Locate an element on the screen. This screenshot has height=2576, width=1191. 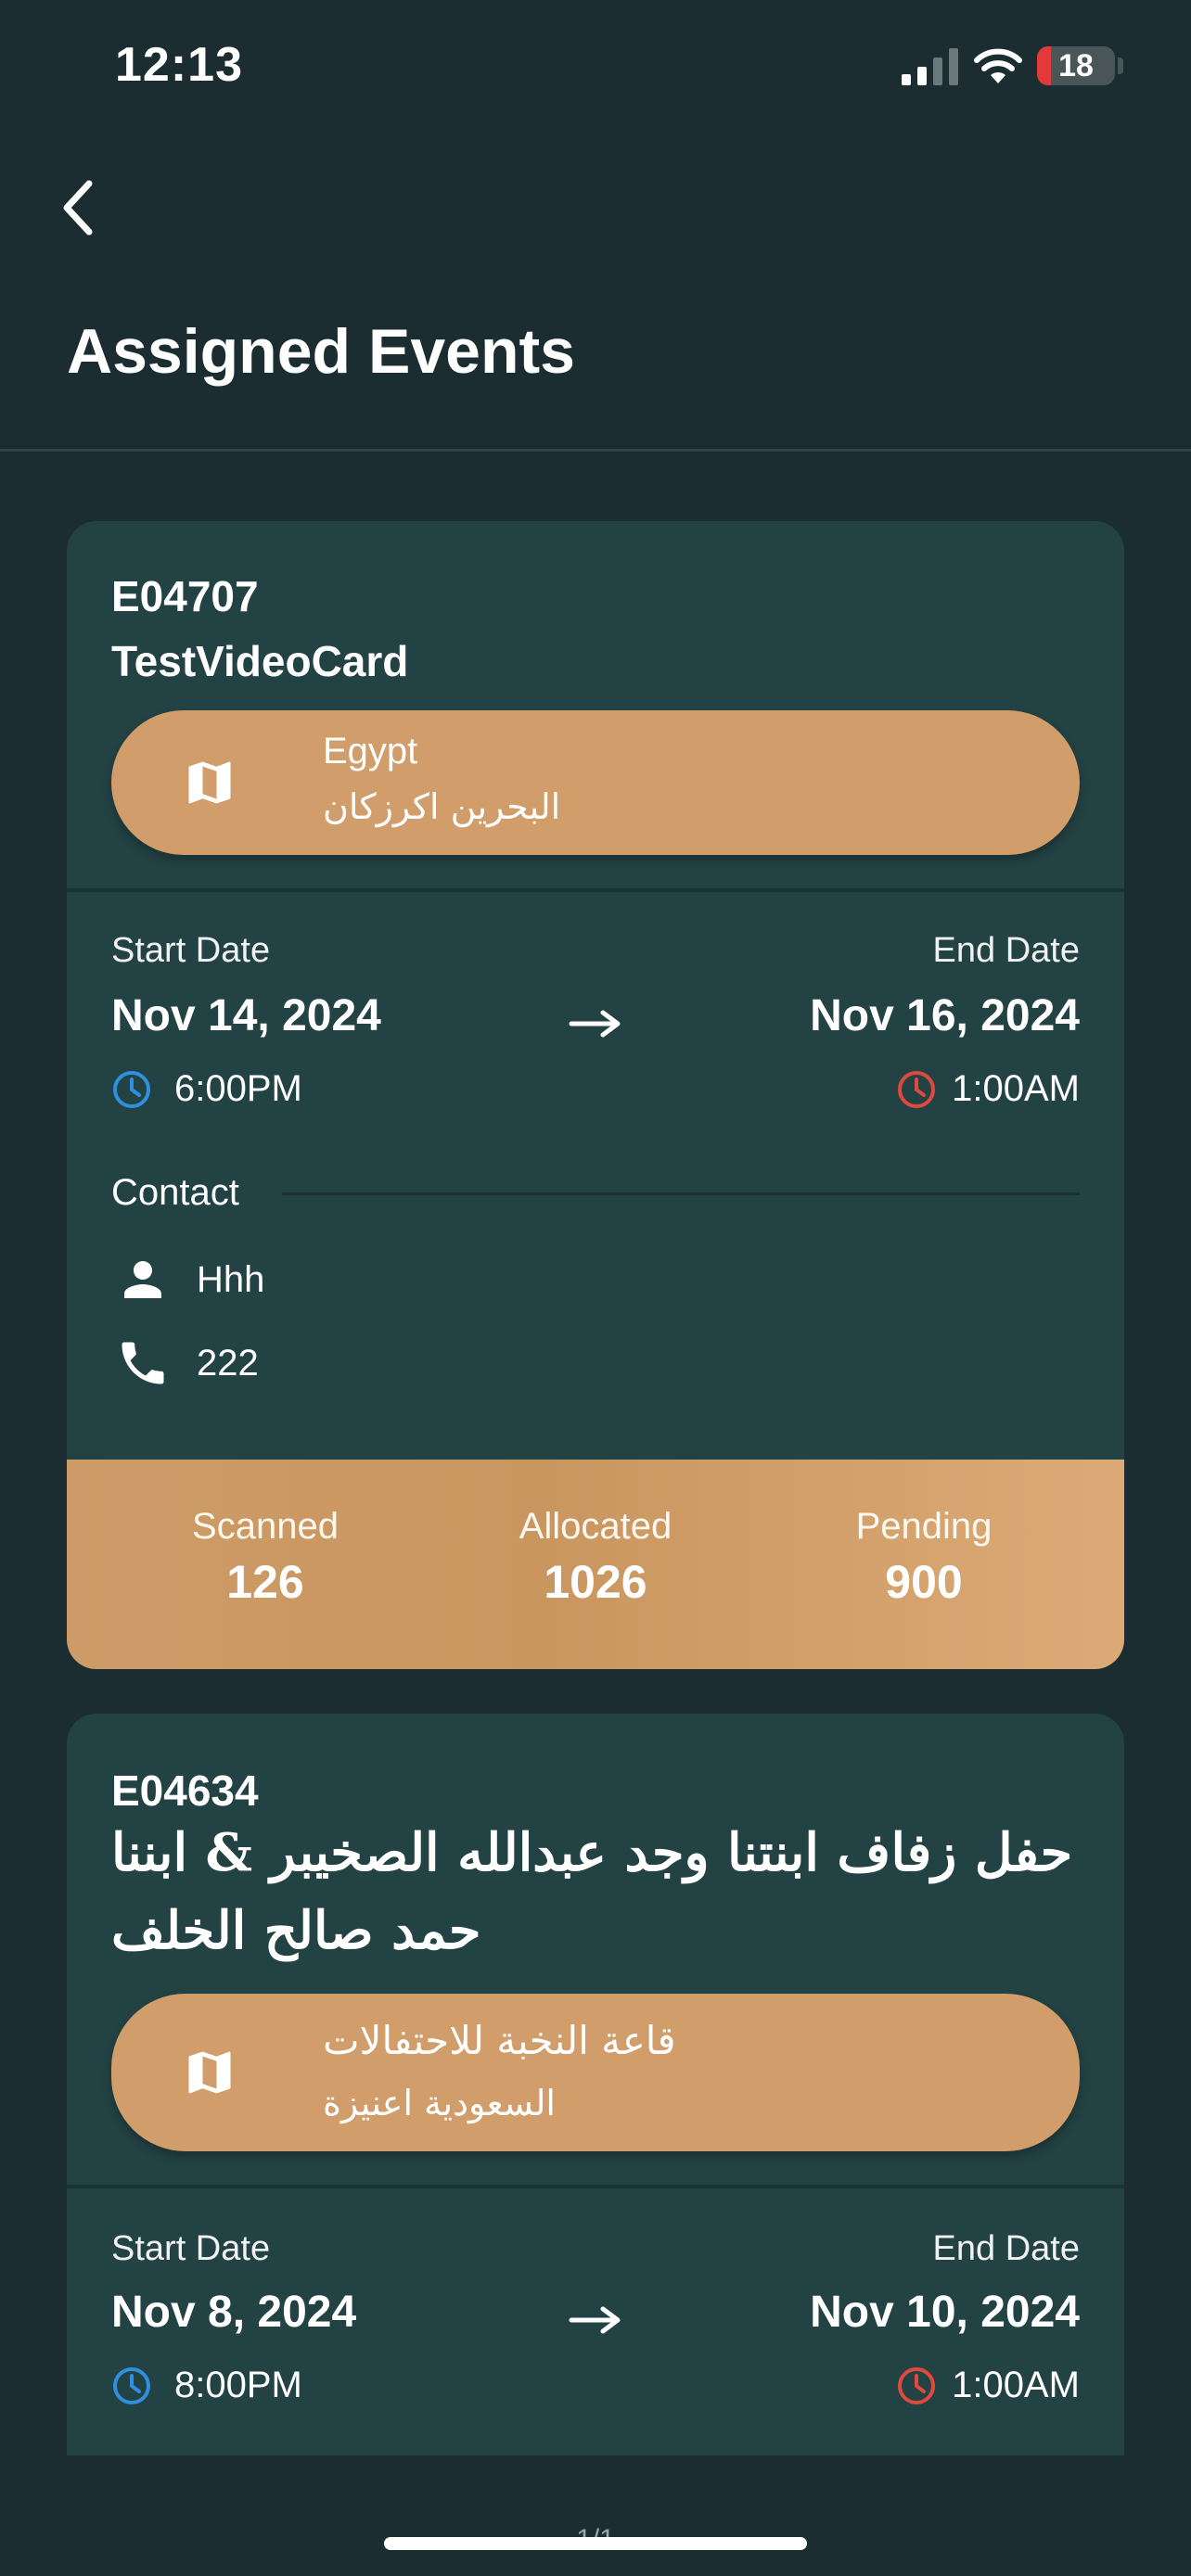
venue-name: قاعة النخبة للاحتفالات is located at coordinates (499, 2040).